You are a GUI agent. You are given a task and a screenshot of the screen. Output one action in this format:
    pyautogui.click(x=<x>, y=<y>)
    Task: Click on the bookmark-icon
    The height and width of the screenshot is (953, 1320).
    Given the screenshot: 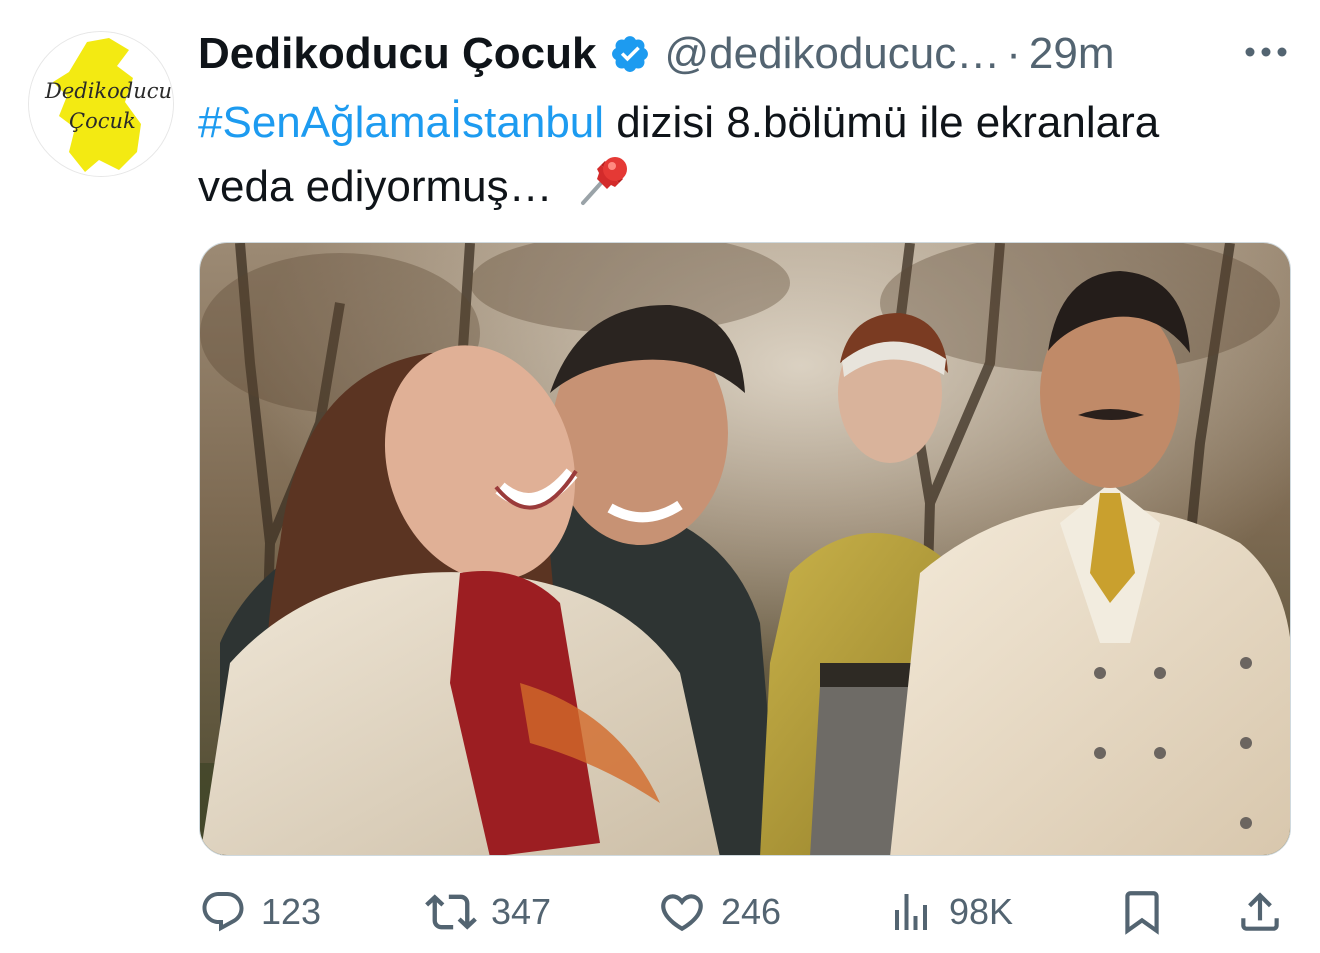 What is the action you would take?
    pyautogui.click(x=1142, y=913)
    